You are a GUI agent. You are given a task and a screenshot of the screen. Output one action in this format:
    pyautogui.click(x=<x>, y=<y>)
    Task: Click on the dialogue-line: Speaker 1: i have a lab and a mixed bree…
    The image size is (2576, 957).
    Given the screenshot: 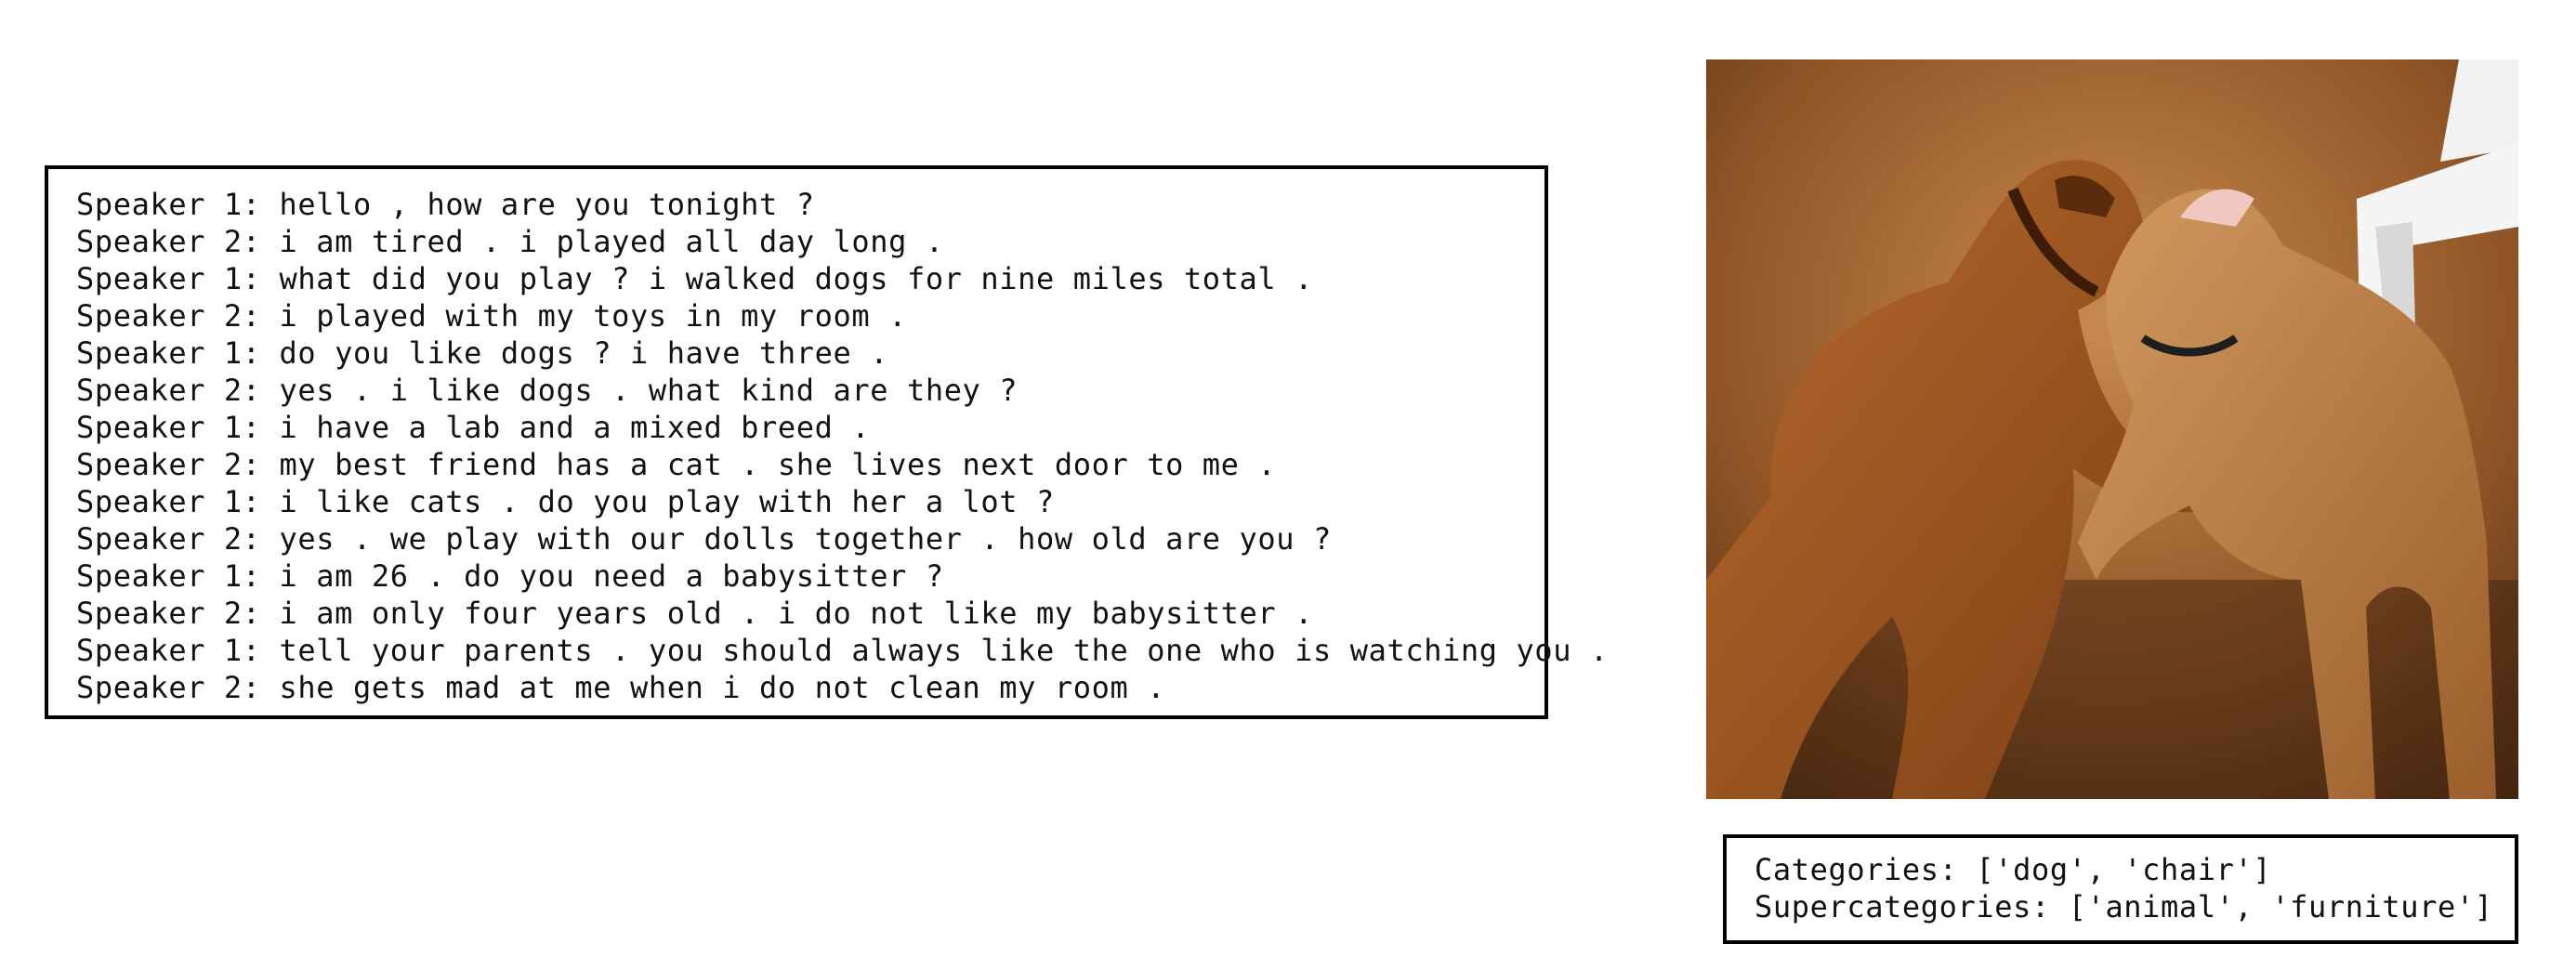 What is the action you would take?
    pyautogui.click(x=810, y=427)
    